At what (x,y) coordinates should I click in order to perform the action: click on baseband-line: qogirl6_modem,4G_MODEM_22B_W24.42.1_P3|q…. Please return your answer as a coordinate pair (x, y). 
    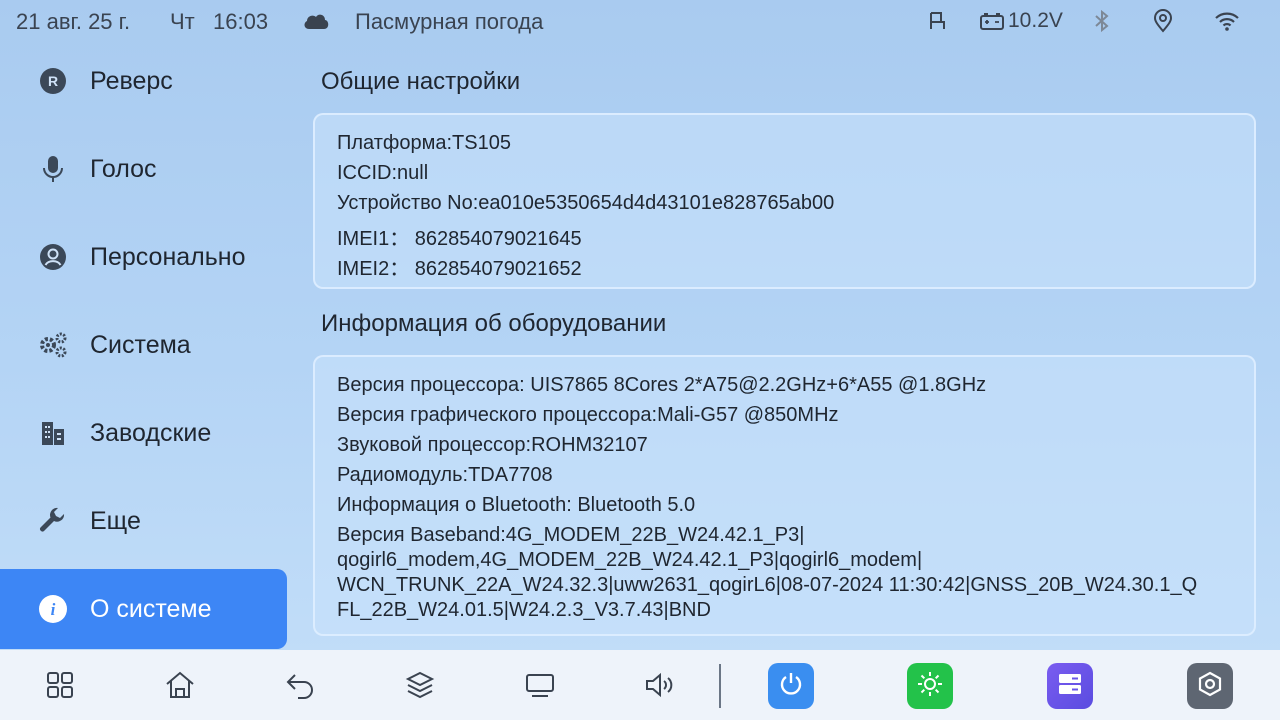
    Looking at the image, I should click on (630, 560).